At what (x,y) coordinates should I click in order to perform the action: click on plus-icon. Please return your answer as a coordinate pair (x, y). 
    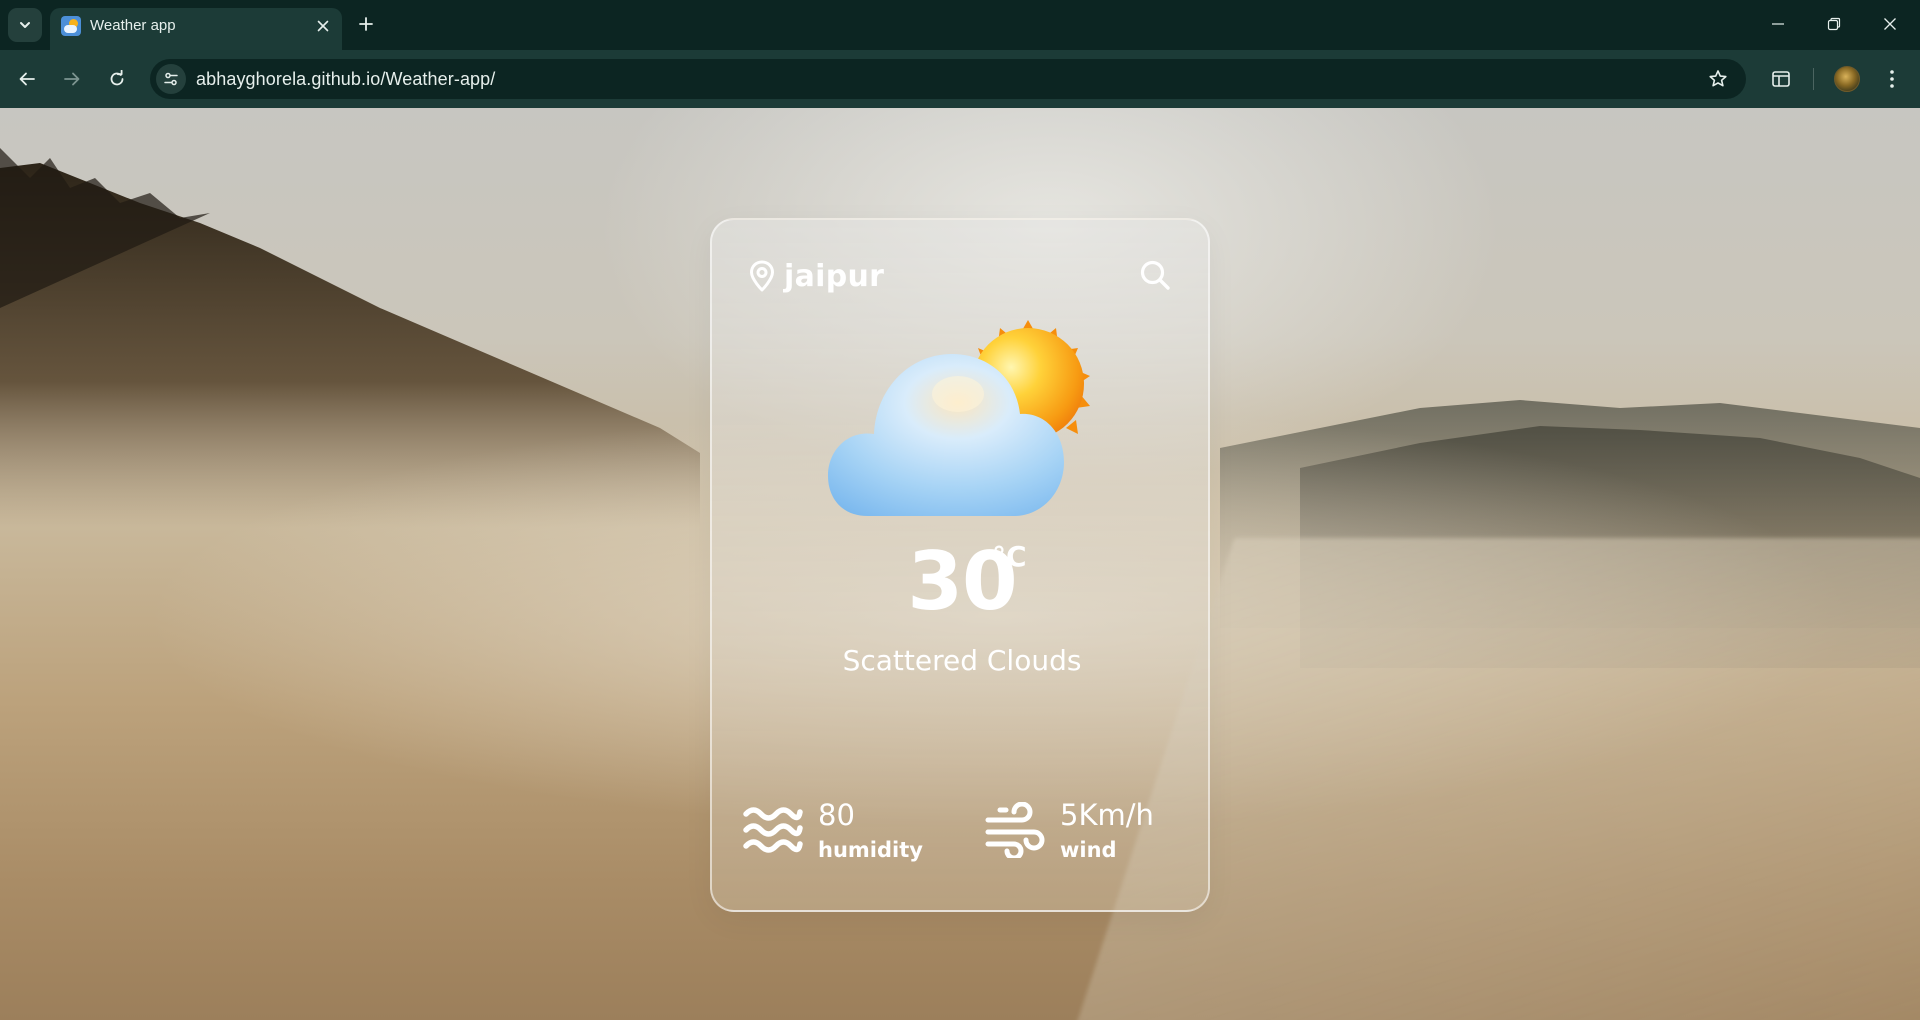
    Looking at the image, I should click on (366, 24).